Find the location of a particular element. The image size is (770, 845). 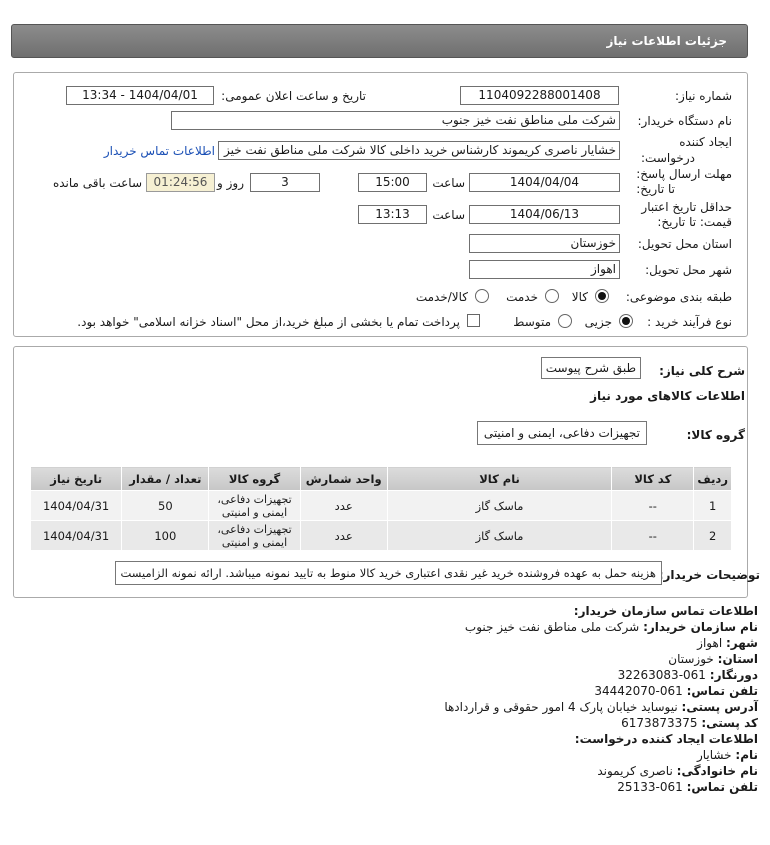

need-number-field: 1104092288001408 is located at coordinates (539, 95).